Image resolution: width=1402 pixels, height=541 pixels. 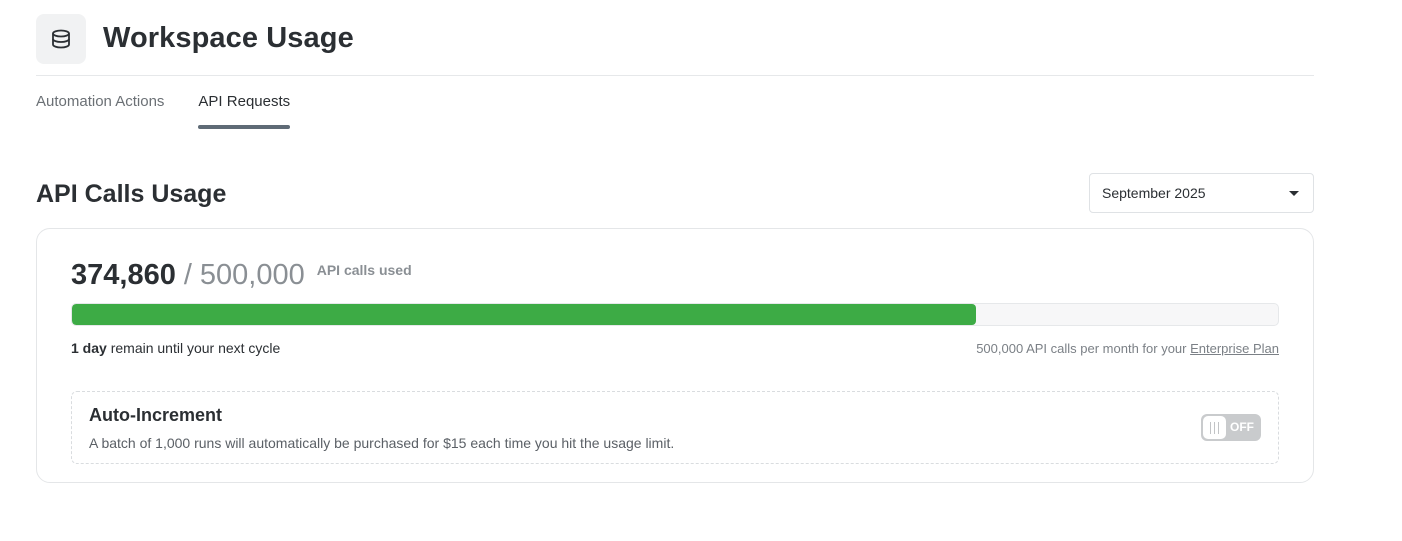 I want to click on month-select: September 2025, so click(x=1201, y=193).